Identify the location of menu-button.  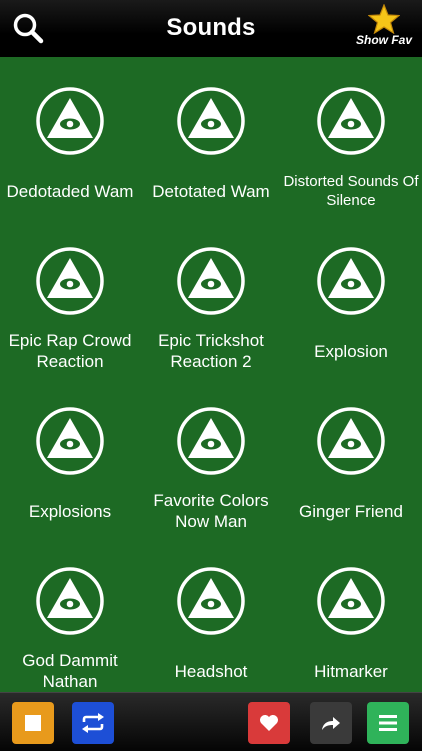
(388, 723).